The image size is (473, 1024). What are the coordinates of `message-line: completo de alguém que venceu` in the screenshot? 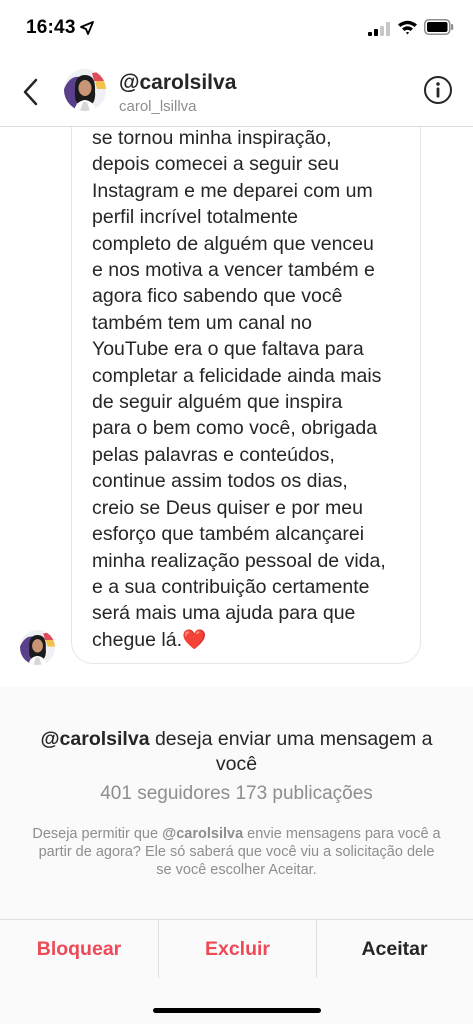 It's located at (233, 243).